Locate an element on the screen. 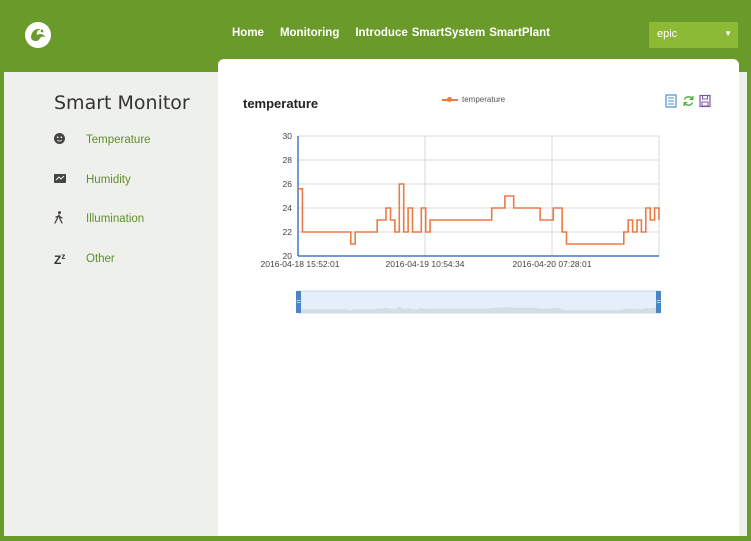 Image resolution: width=751 pixels, height=541 pixels. user-name: epic is located at coordinates (667, 34).